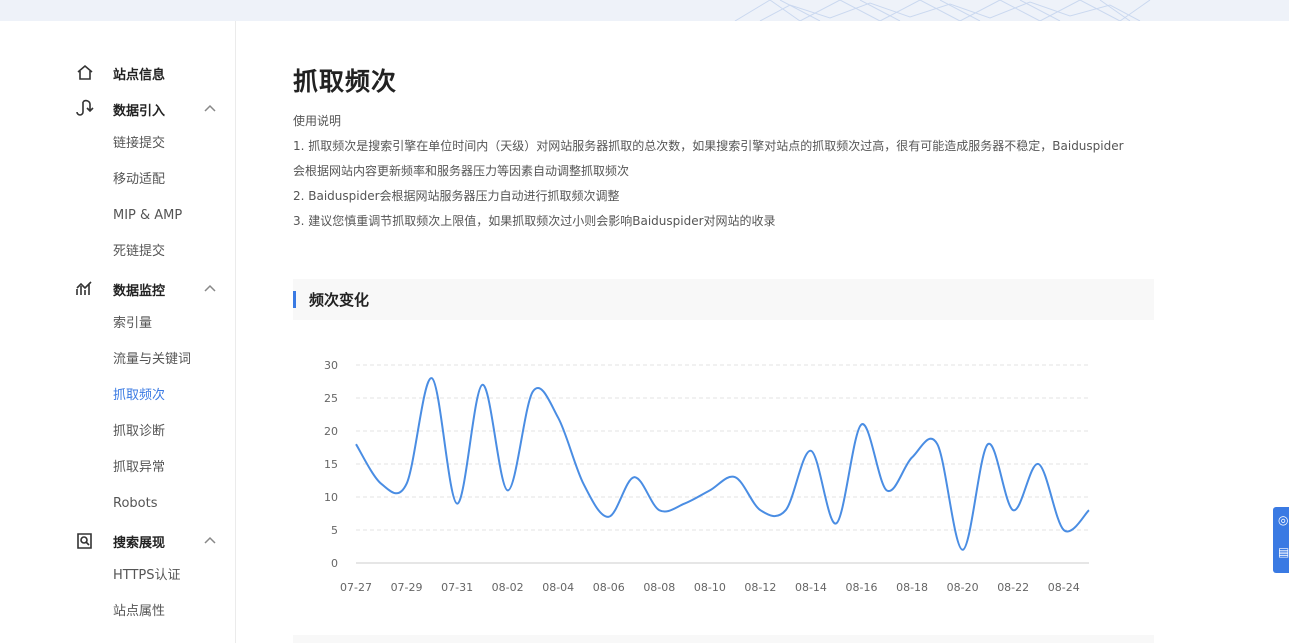  What do you see at coordinates (1013, 587) in the screenshot?
I see `x-tick-label: 08-22` at bounding box center [1013, 587].